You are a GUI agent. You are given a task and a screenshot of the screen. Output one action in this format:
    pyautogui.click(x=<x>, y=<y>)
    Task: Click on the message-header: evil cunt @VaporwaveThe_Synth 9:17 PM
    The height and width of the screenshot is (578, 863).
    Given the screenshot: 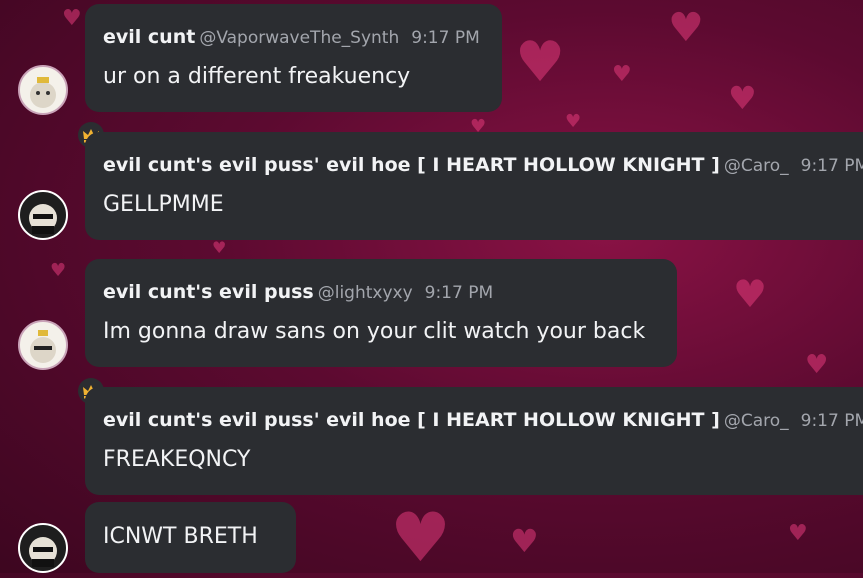 What is the action you would take?
    pyautogui.click(x=291, y=37)
    